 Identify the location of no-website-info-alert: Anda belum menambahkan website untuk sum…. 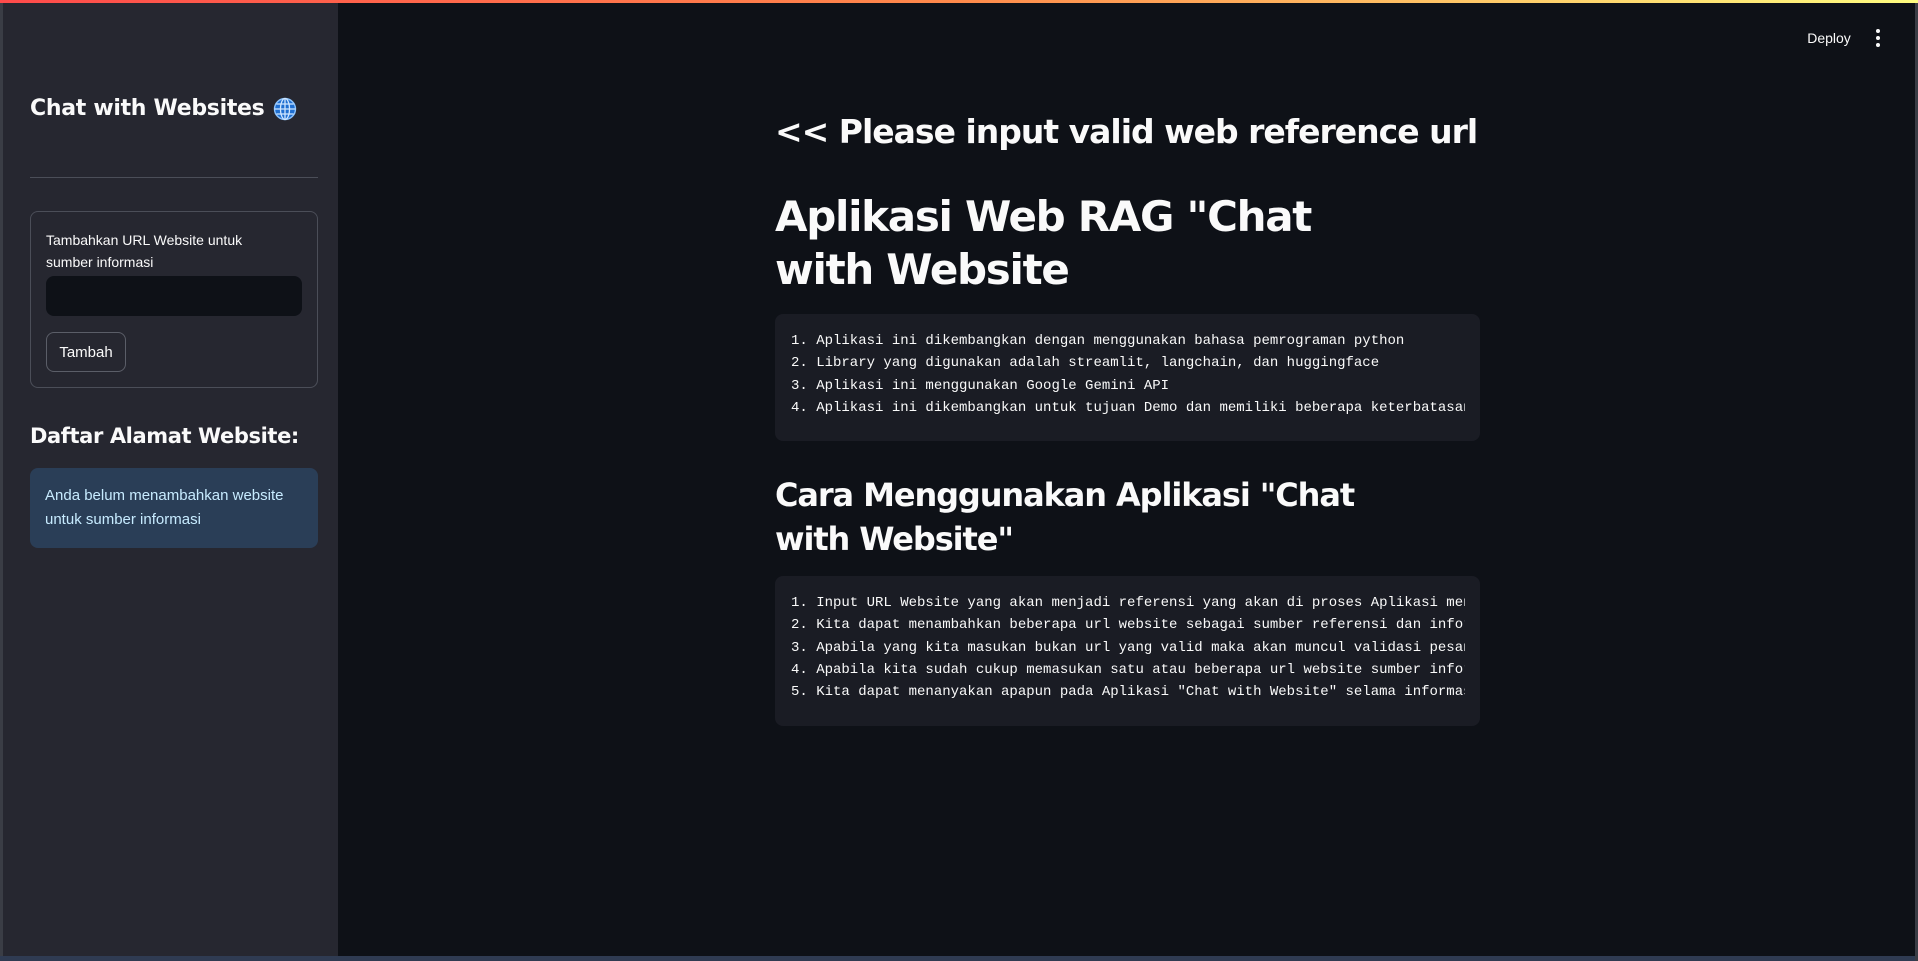
(174, 508).